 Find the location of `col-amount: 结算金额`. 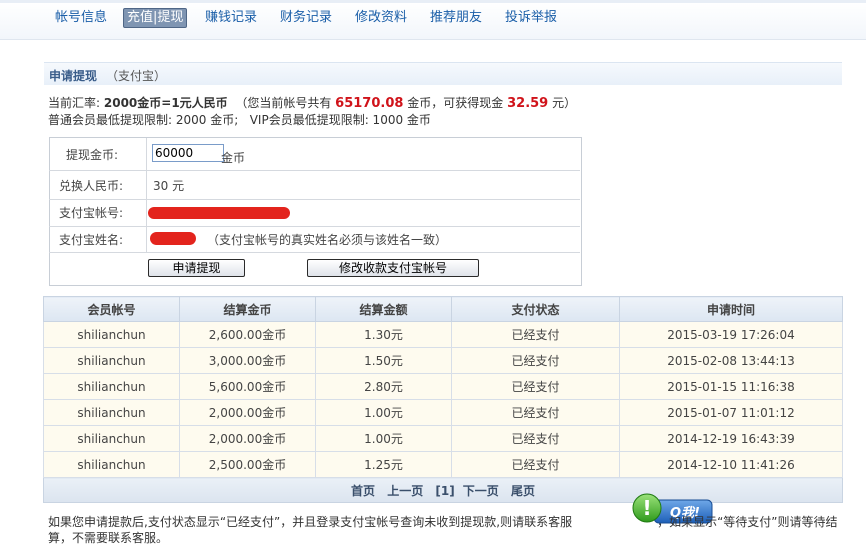

col-amount: 结算金额 is located at coordinates (383, 309).